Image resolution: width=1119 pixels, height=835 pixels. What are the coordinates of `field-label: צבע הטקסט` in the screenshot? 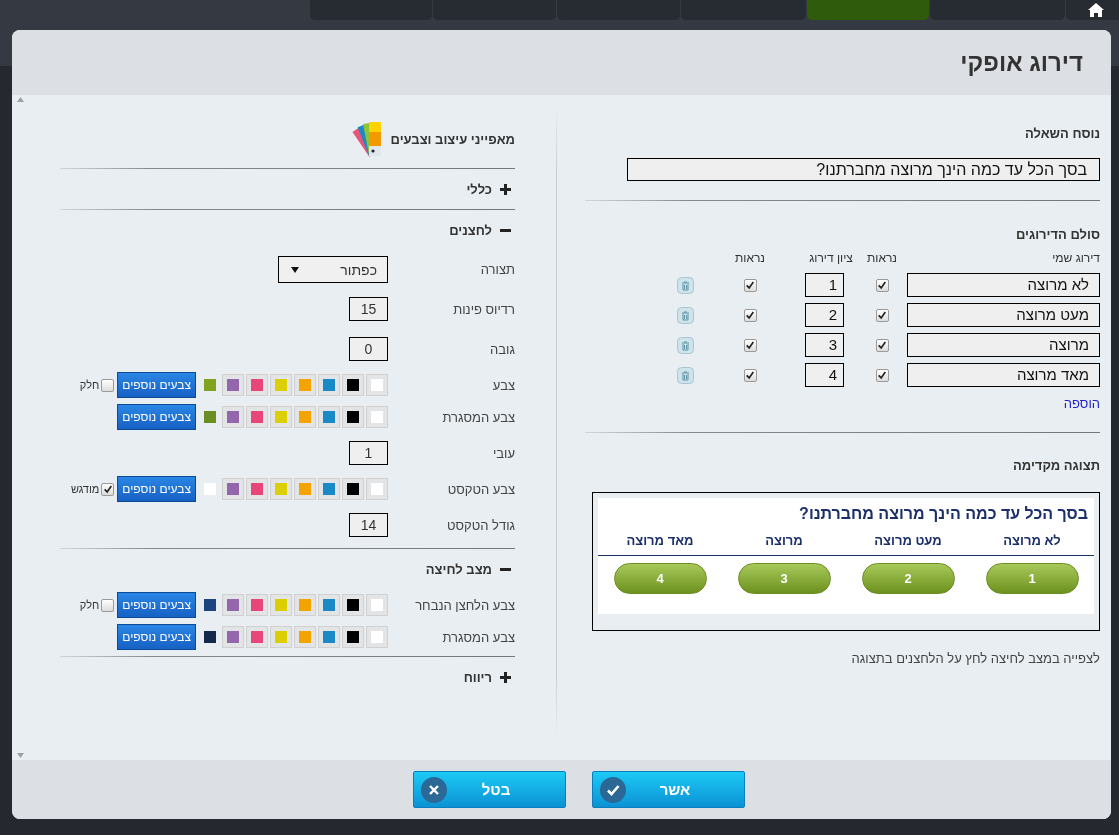 It's located at (480, 489).